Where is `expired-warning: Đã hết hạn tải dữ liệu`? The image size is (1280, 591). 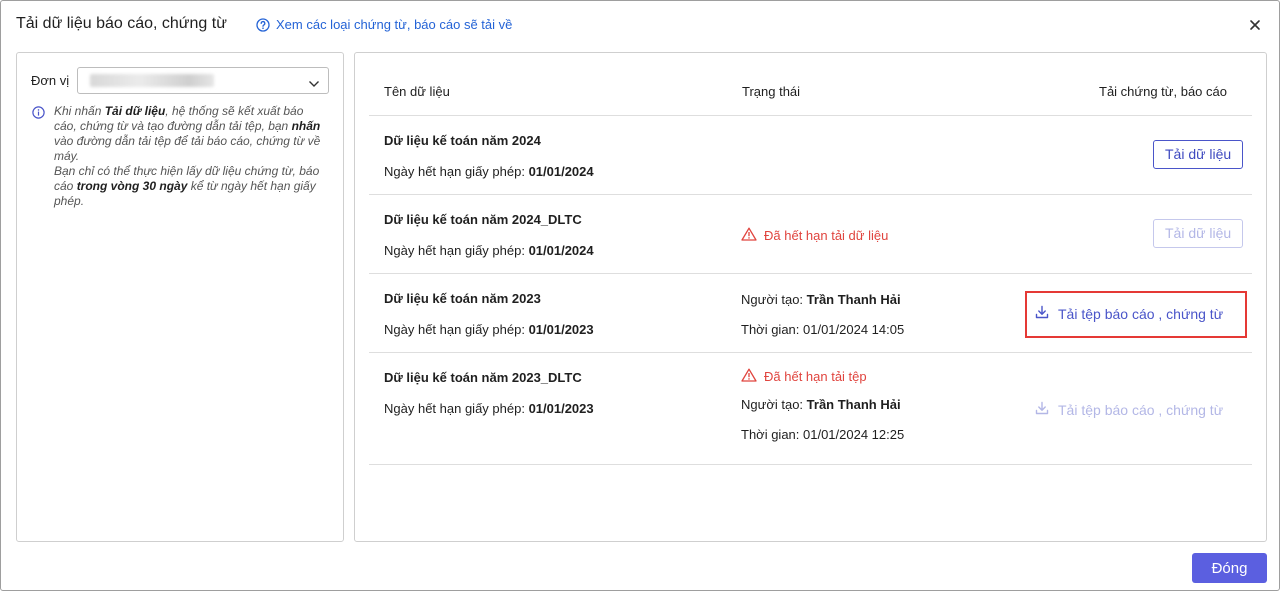
expired-warning: Đã hết hạn tải dữ liệu is located at coordinates (814, 235).